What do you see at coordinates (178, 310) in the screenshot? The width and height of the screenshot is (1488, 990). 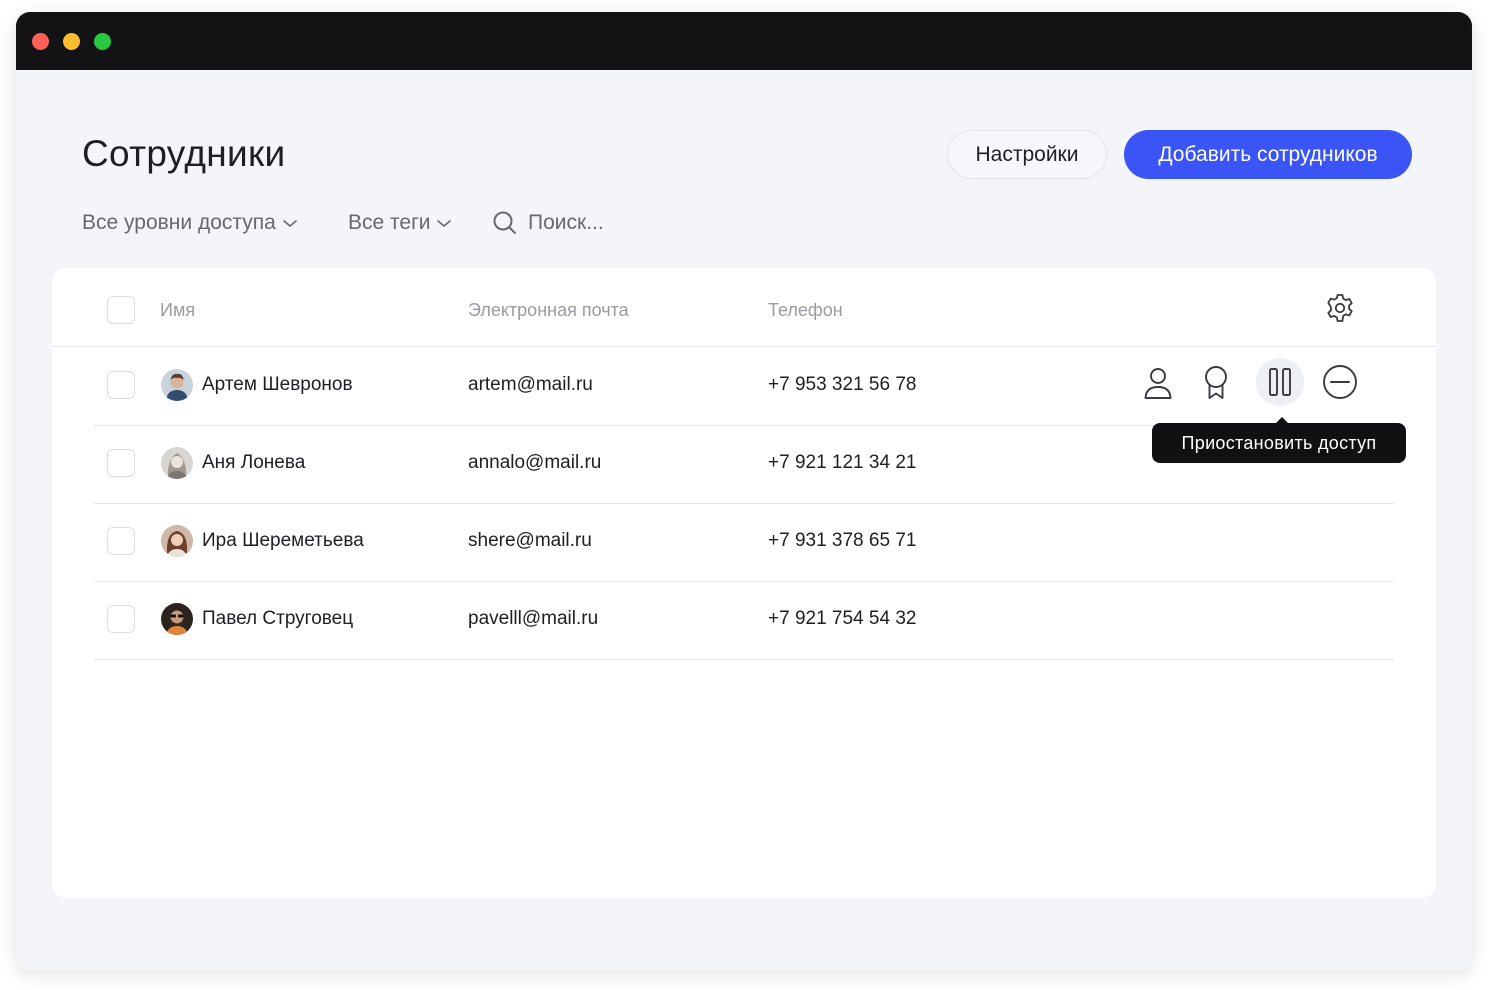 I see `column-header-name: Имя` at bounding box center [178, 310].